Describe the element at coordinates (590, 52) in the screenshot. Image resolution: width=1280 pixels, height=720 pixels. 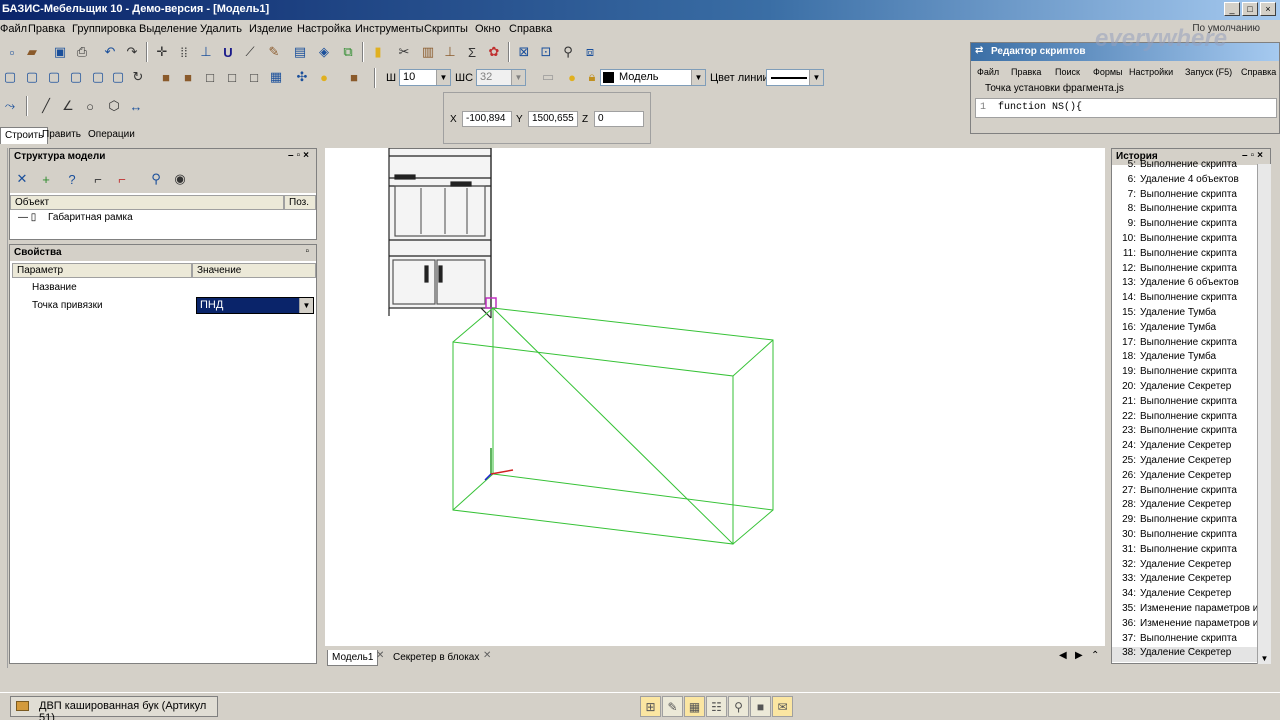
I see `pan-icon: ⧈` at that location.